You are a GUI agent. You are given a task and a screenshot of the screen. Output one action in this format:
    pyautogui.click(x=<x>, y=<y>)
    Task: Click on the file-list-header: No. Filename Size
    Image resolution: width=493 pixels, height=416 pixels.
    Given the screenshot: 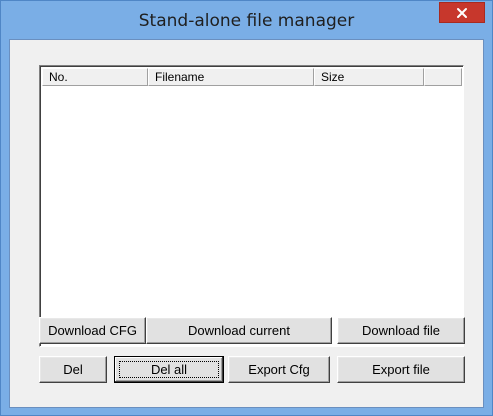 What is the action you would take?
    pyautogui.click(x=252, y=77)
    